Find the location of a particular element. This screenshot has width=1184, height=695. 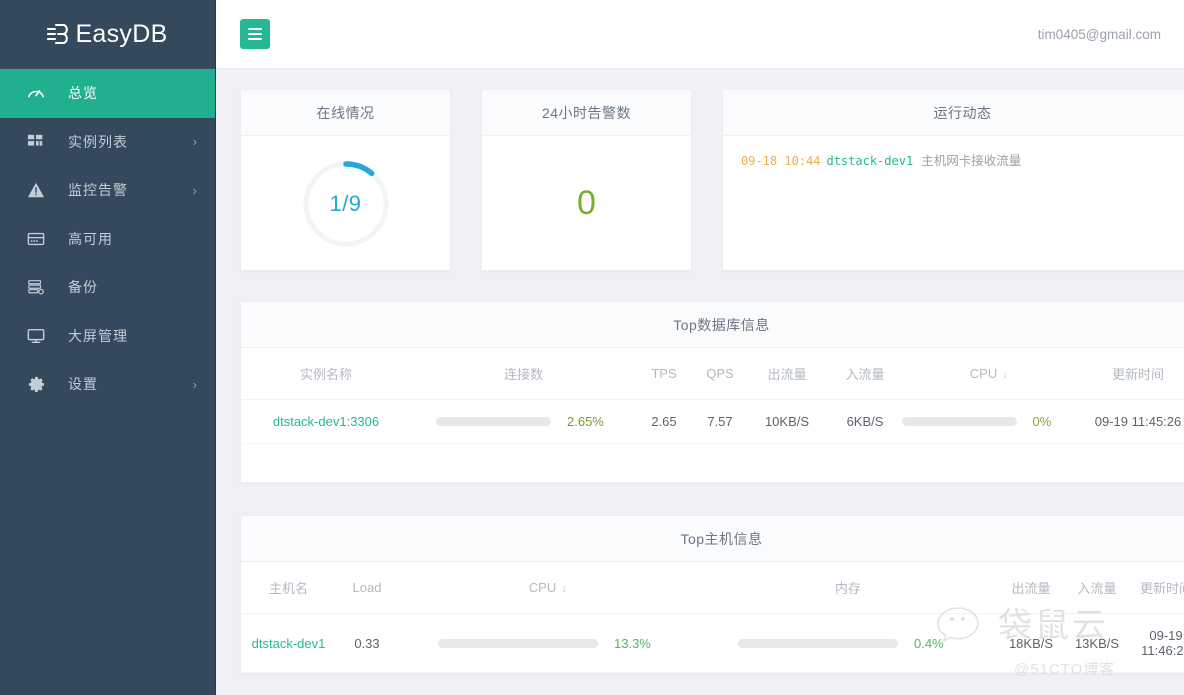

connections-bar: 2.65% is located at coordinates (523, 421).